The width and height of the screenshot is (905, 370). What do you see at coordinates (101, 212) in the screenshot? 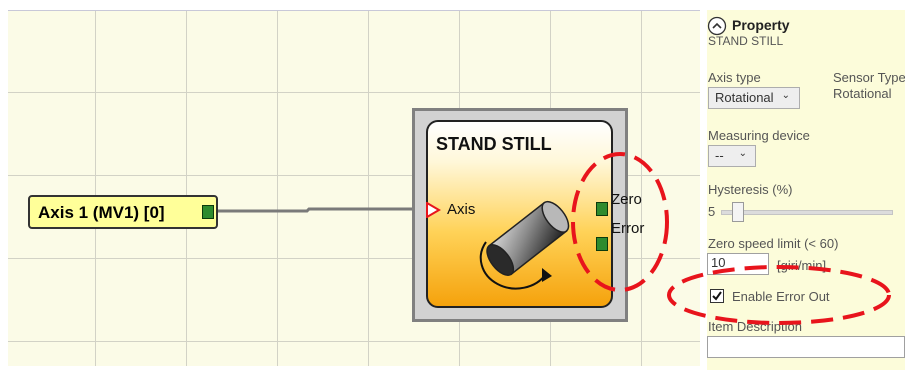
I see `axis-block-label: Axis 1 (MV1) [0]` at bounding box center [101, 212].